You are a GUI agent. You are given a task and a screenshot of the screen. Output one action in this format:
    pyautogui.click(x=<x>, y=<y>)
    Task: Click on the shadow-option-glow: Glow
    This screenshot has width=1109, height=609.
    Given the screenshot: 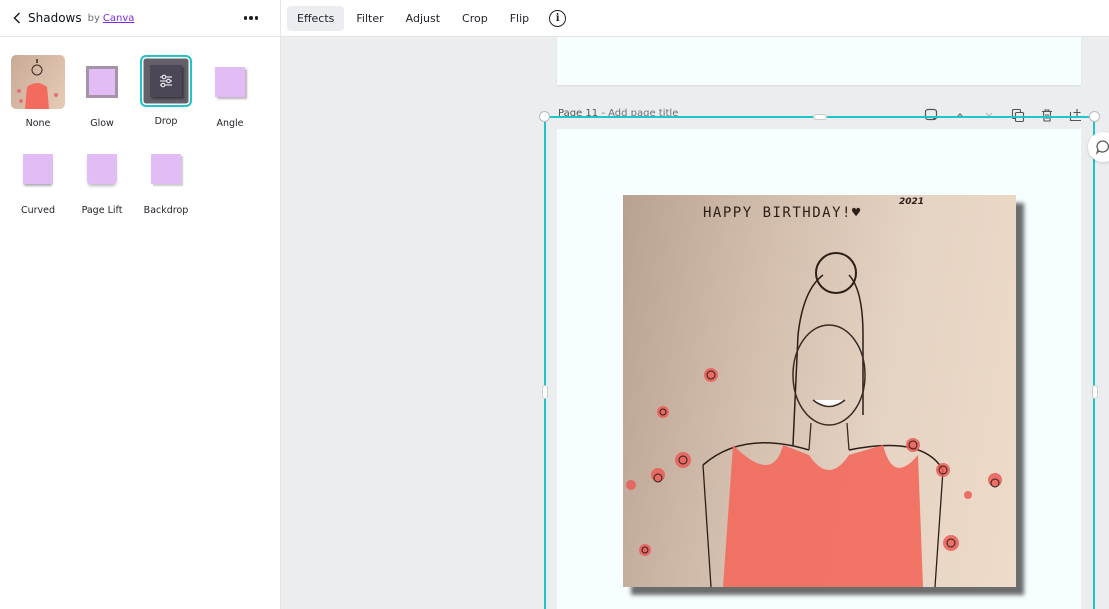 What is the action you would take?
    pyautogui.click(x=102, y=92)
    